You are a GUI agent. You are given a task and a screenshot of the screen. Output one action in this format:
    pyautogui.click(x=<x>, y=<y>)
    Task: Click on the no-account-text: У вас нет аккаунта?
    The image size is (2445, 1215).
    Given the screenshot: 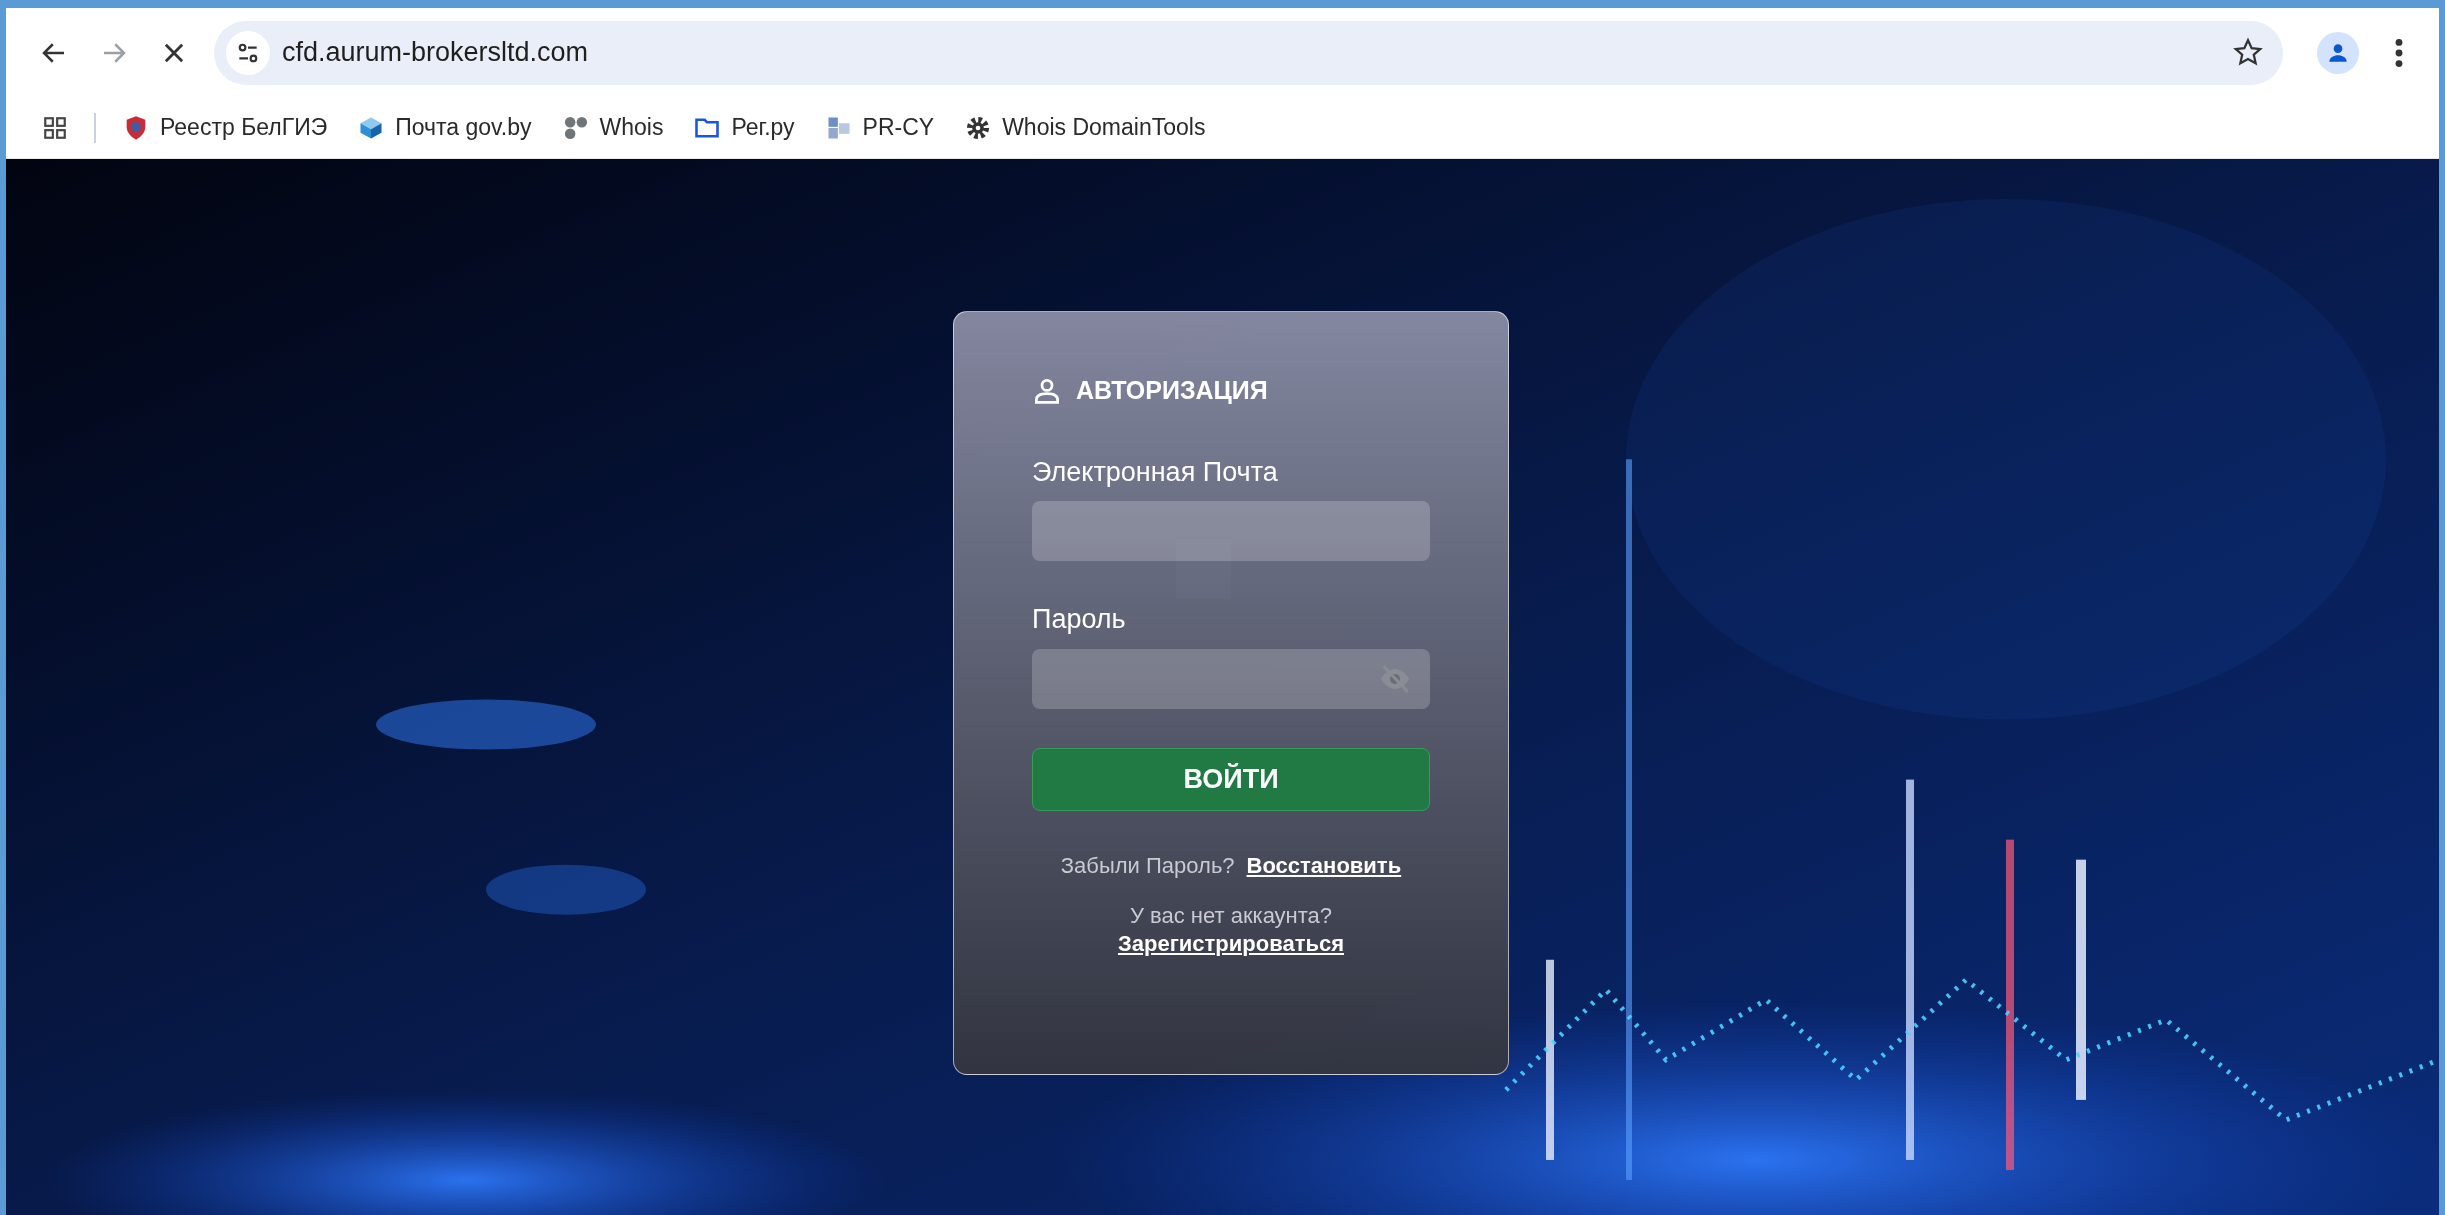 What is the action you would take?
    pyautogui.click(x=1231, y=916)
    